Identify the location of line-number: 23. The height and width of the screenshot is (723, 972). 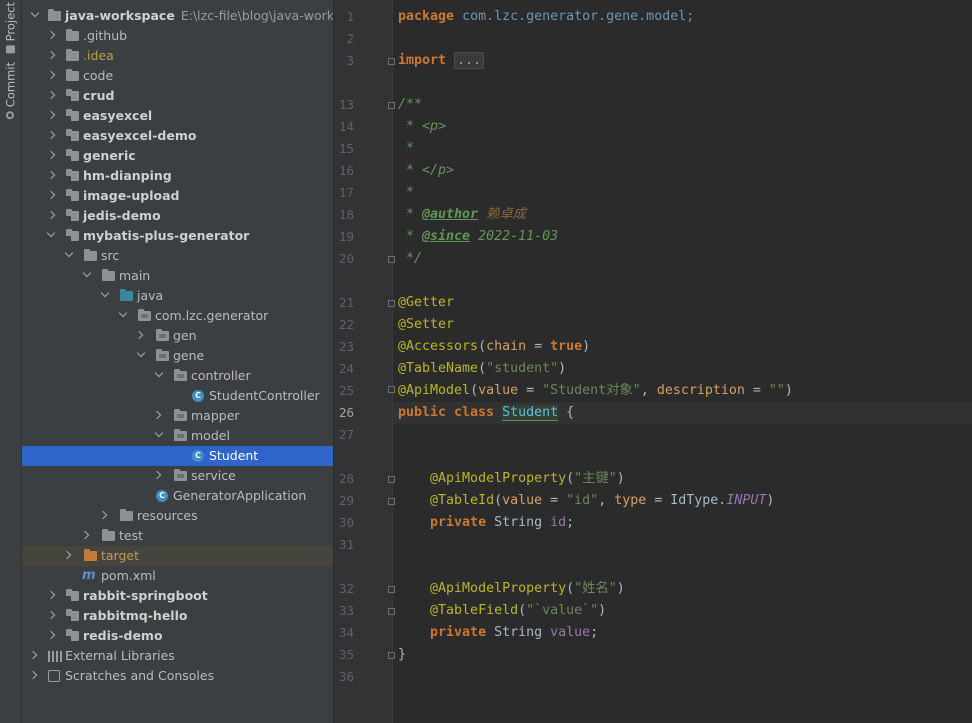
(346, 346).